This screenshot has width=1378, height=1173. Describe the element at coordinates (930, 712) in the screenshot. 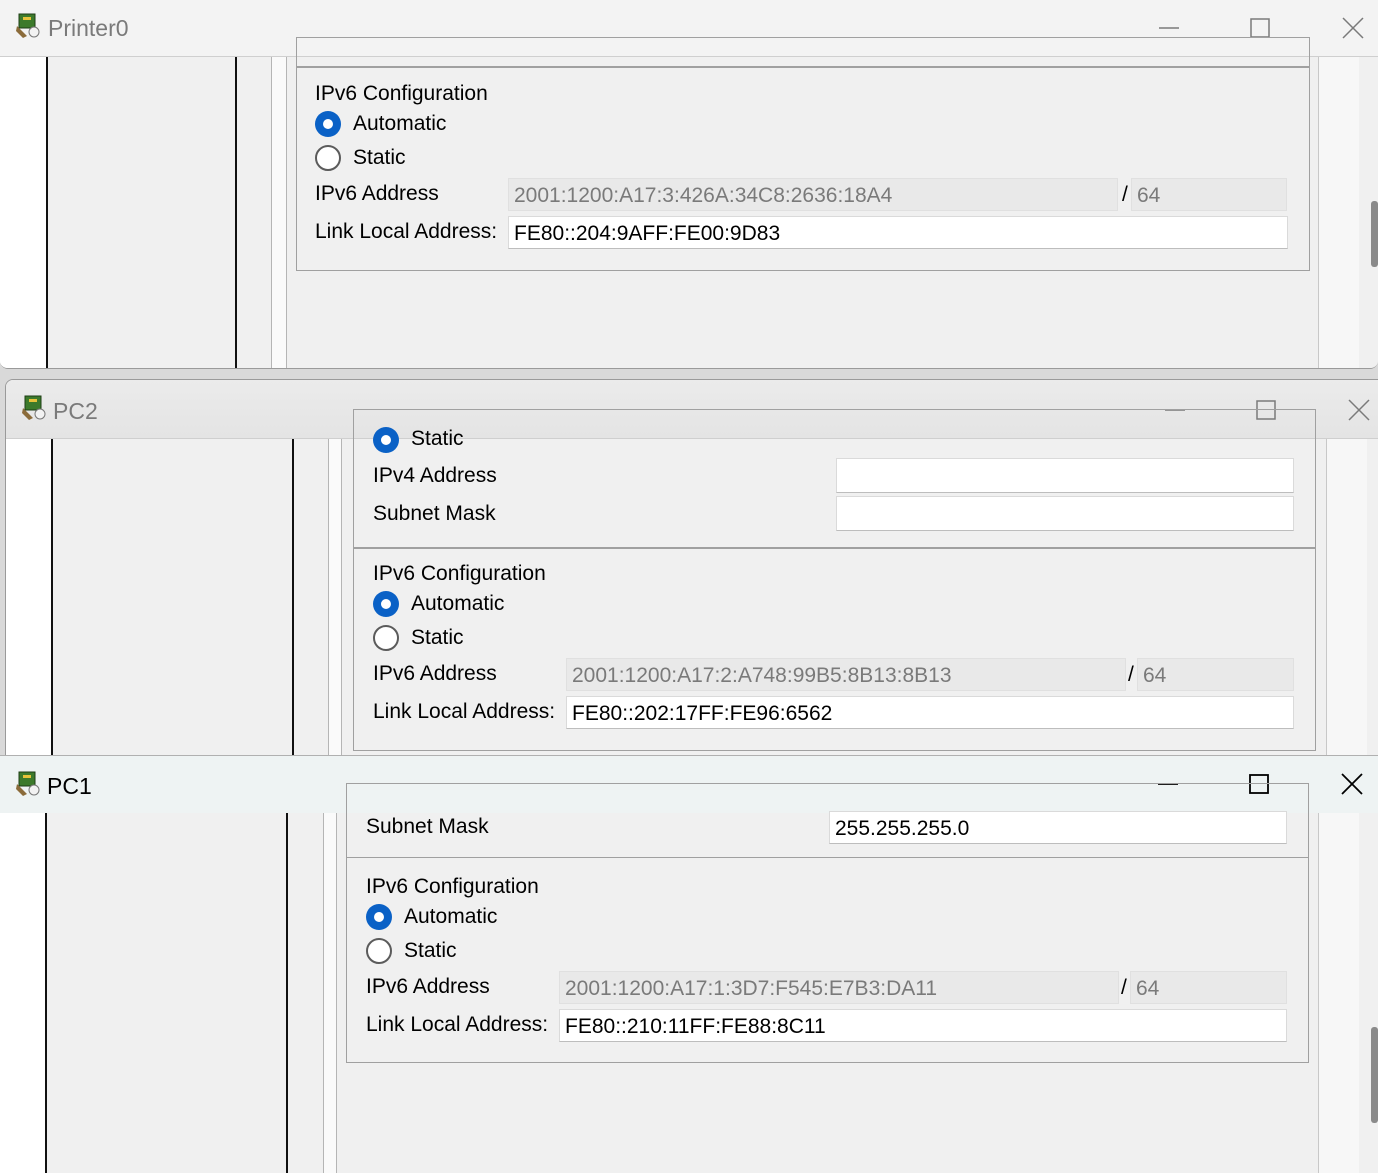

I see `link-local-address-field: FE80::202:17FF:FE96:6562` at that location.